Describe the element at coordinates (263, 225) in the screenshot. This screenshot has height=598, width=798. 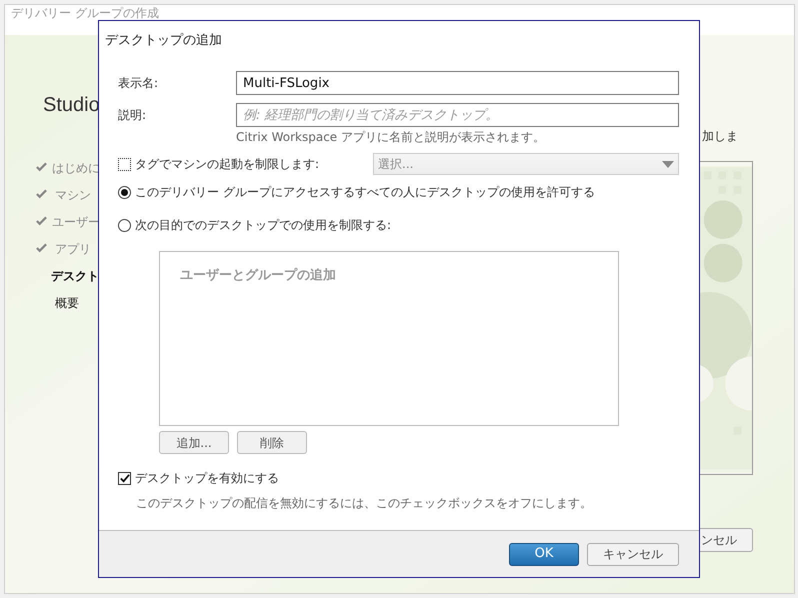
I see `radio-label: 次の目的でのデスクトップでの使用を制限する:` at that location.